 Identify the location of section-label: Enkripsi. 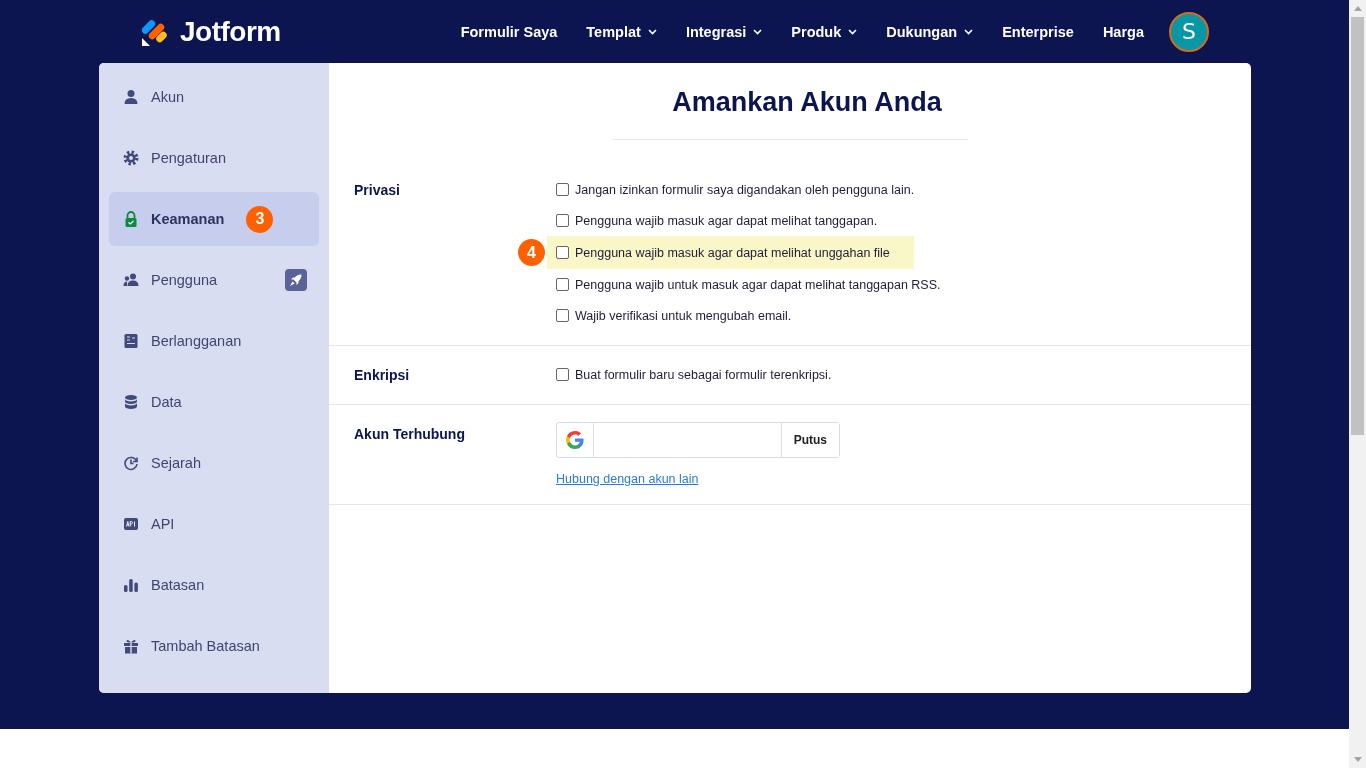
(382, 374).